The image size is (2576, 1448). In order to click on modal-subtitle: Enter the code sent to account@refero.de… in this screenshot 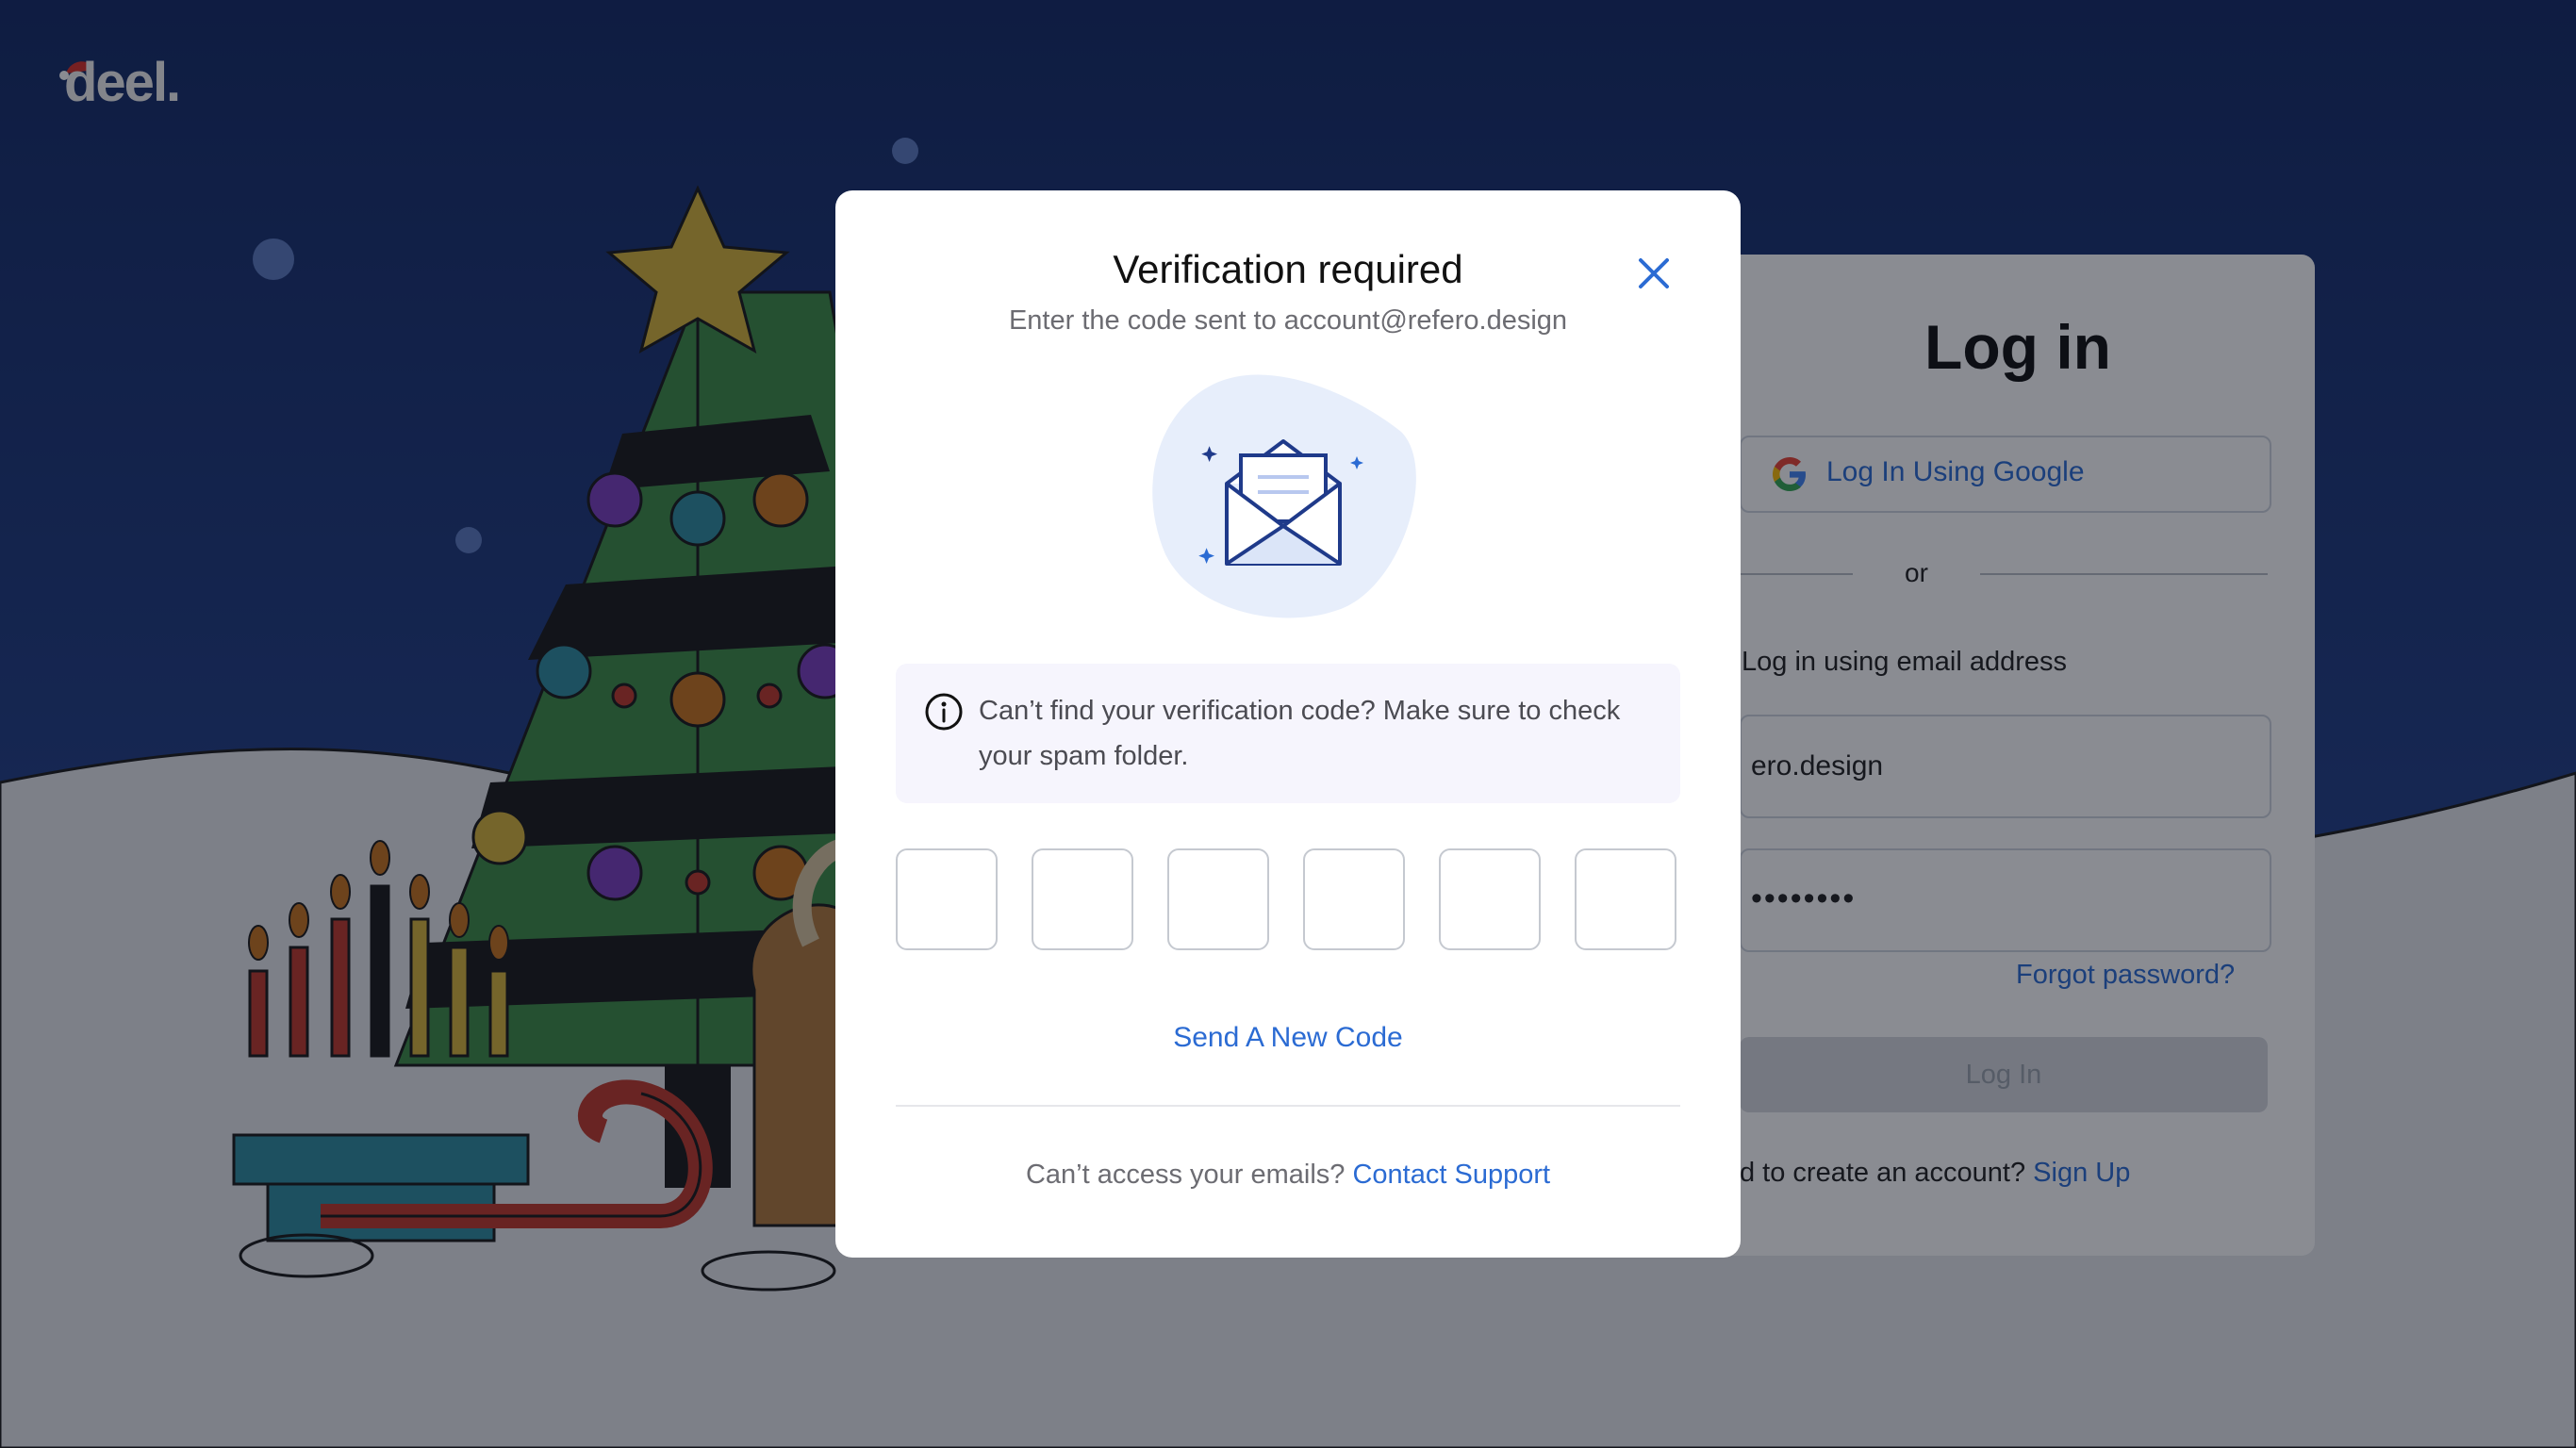, I will do `click(1288, 320)`.